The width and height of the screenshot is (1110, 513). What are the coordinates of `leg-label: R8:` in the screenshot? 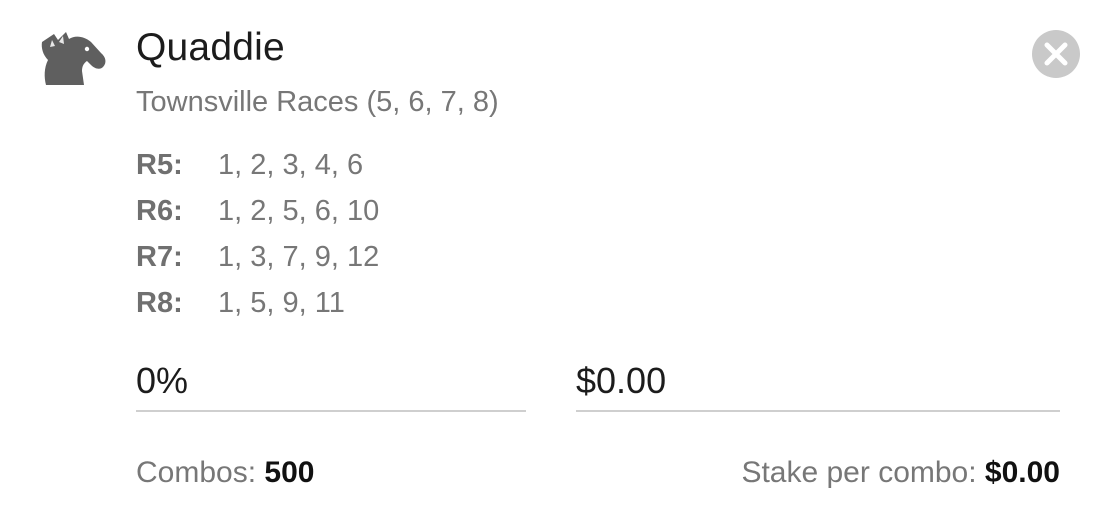 It's located at (159, 302).